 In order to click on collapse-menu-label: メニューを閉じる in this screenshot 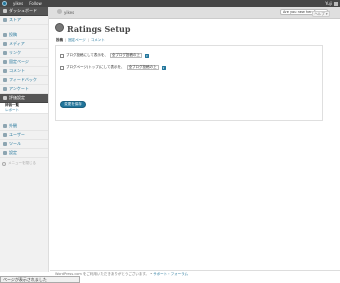, I will do `click(22, 163)`.